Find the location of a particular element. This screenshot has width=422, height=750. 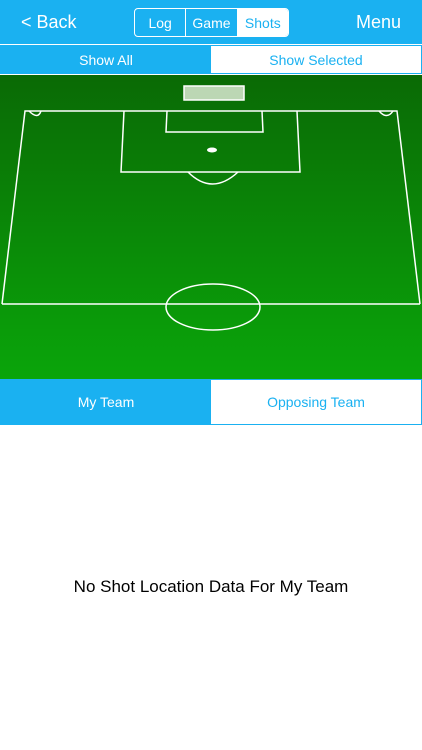

navigation-bar: < Back Log Game Shots Menu is located at coordinates (211, 22).